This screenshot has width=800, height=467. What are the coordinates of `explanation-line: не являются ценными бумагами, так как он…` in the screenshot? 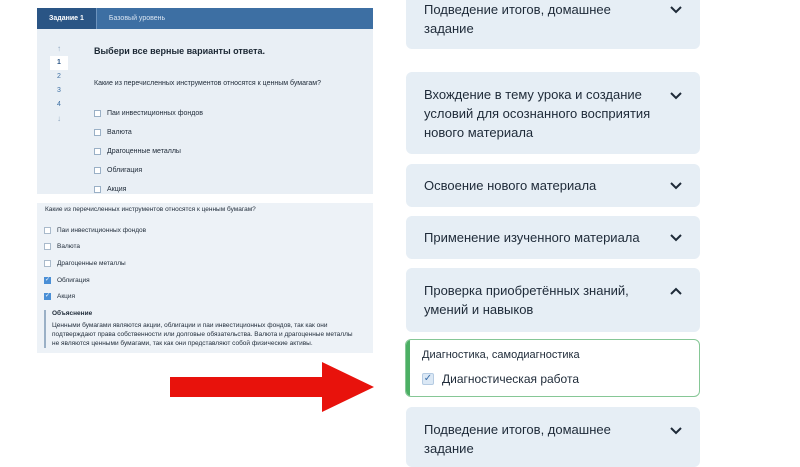 It's located at (182, 343).